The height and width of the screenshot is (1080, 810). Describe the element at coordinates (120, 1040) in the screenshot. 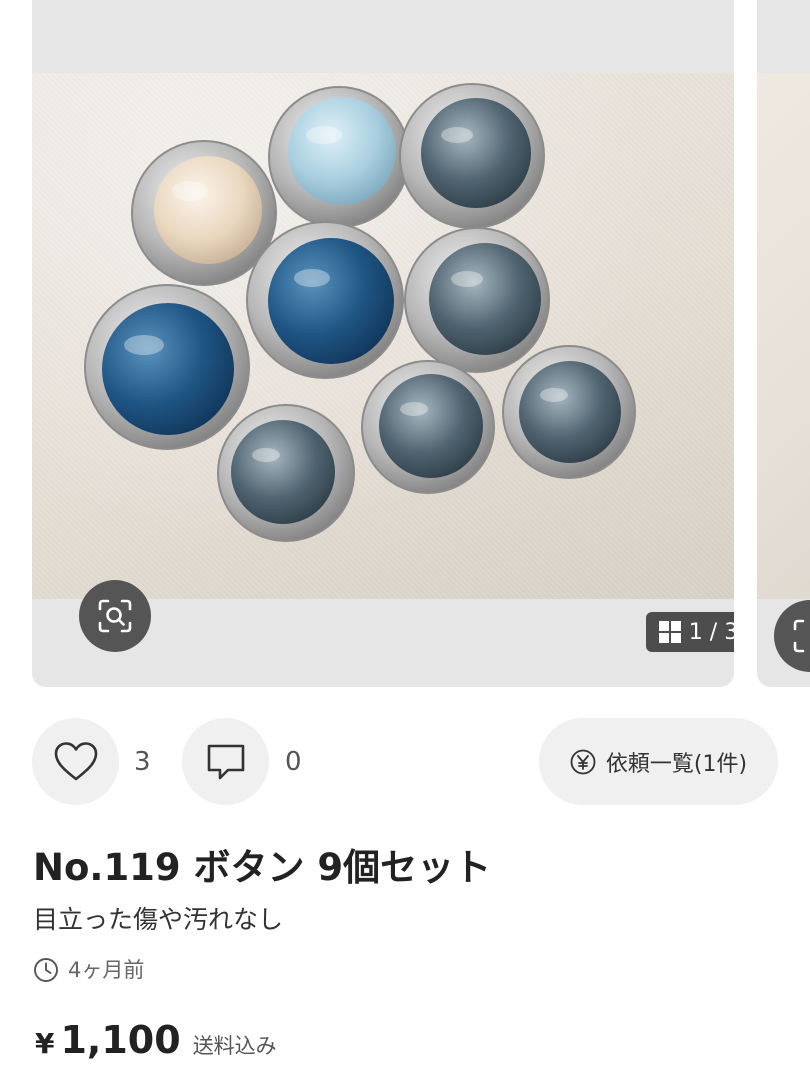

I see `price-amount: 1,100` at that location.